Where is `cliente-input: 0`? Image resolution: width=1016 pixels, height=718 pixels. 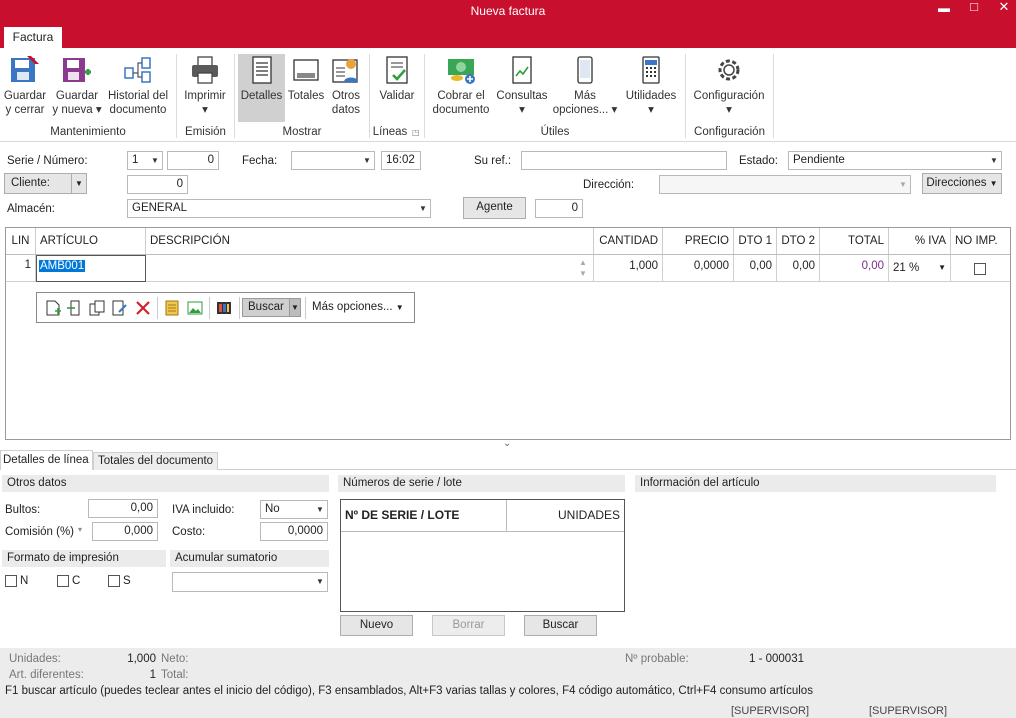
cliente-input: 0 is located at coordinates (157, 184).